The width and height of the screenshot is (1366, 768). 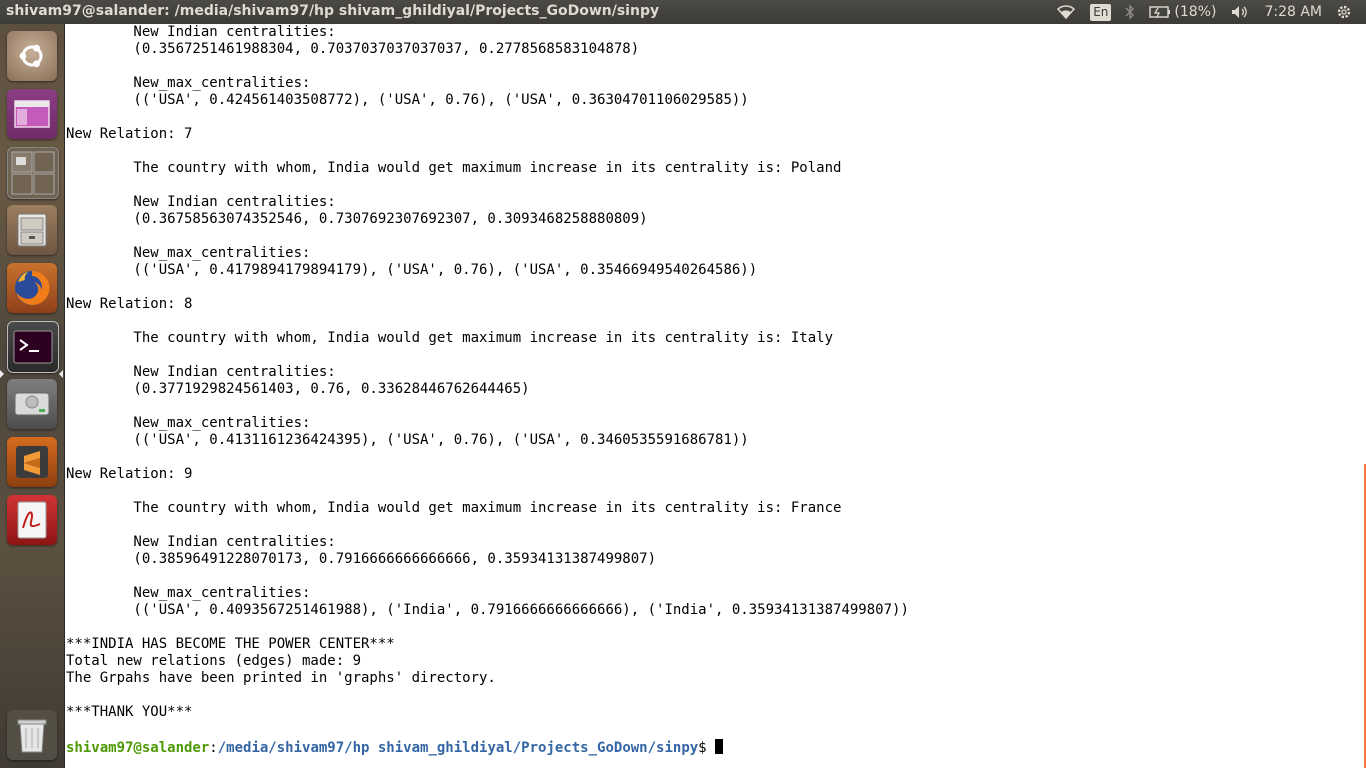 I want to click on disk-button, so click(x=32, y=404).